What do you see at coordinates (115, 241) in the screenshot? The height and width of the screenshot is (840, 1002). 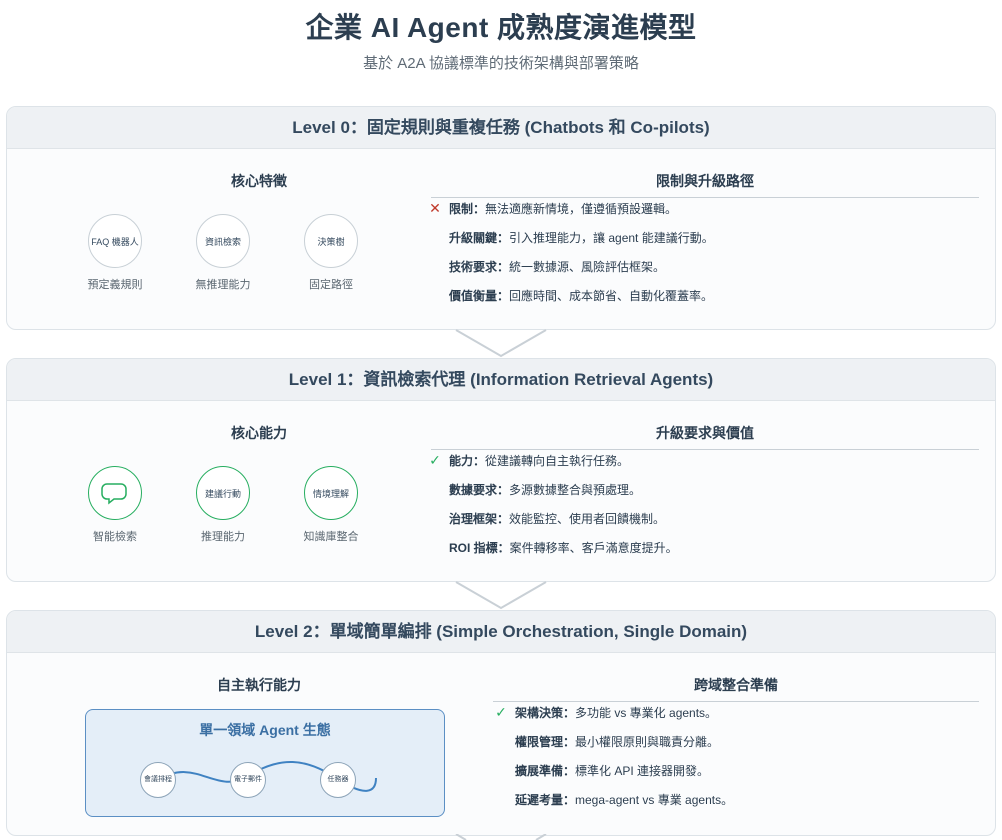 I see `faq-bot-circle: FAQ 機器人` at bounding box center [115, 241].